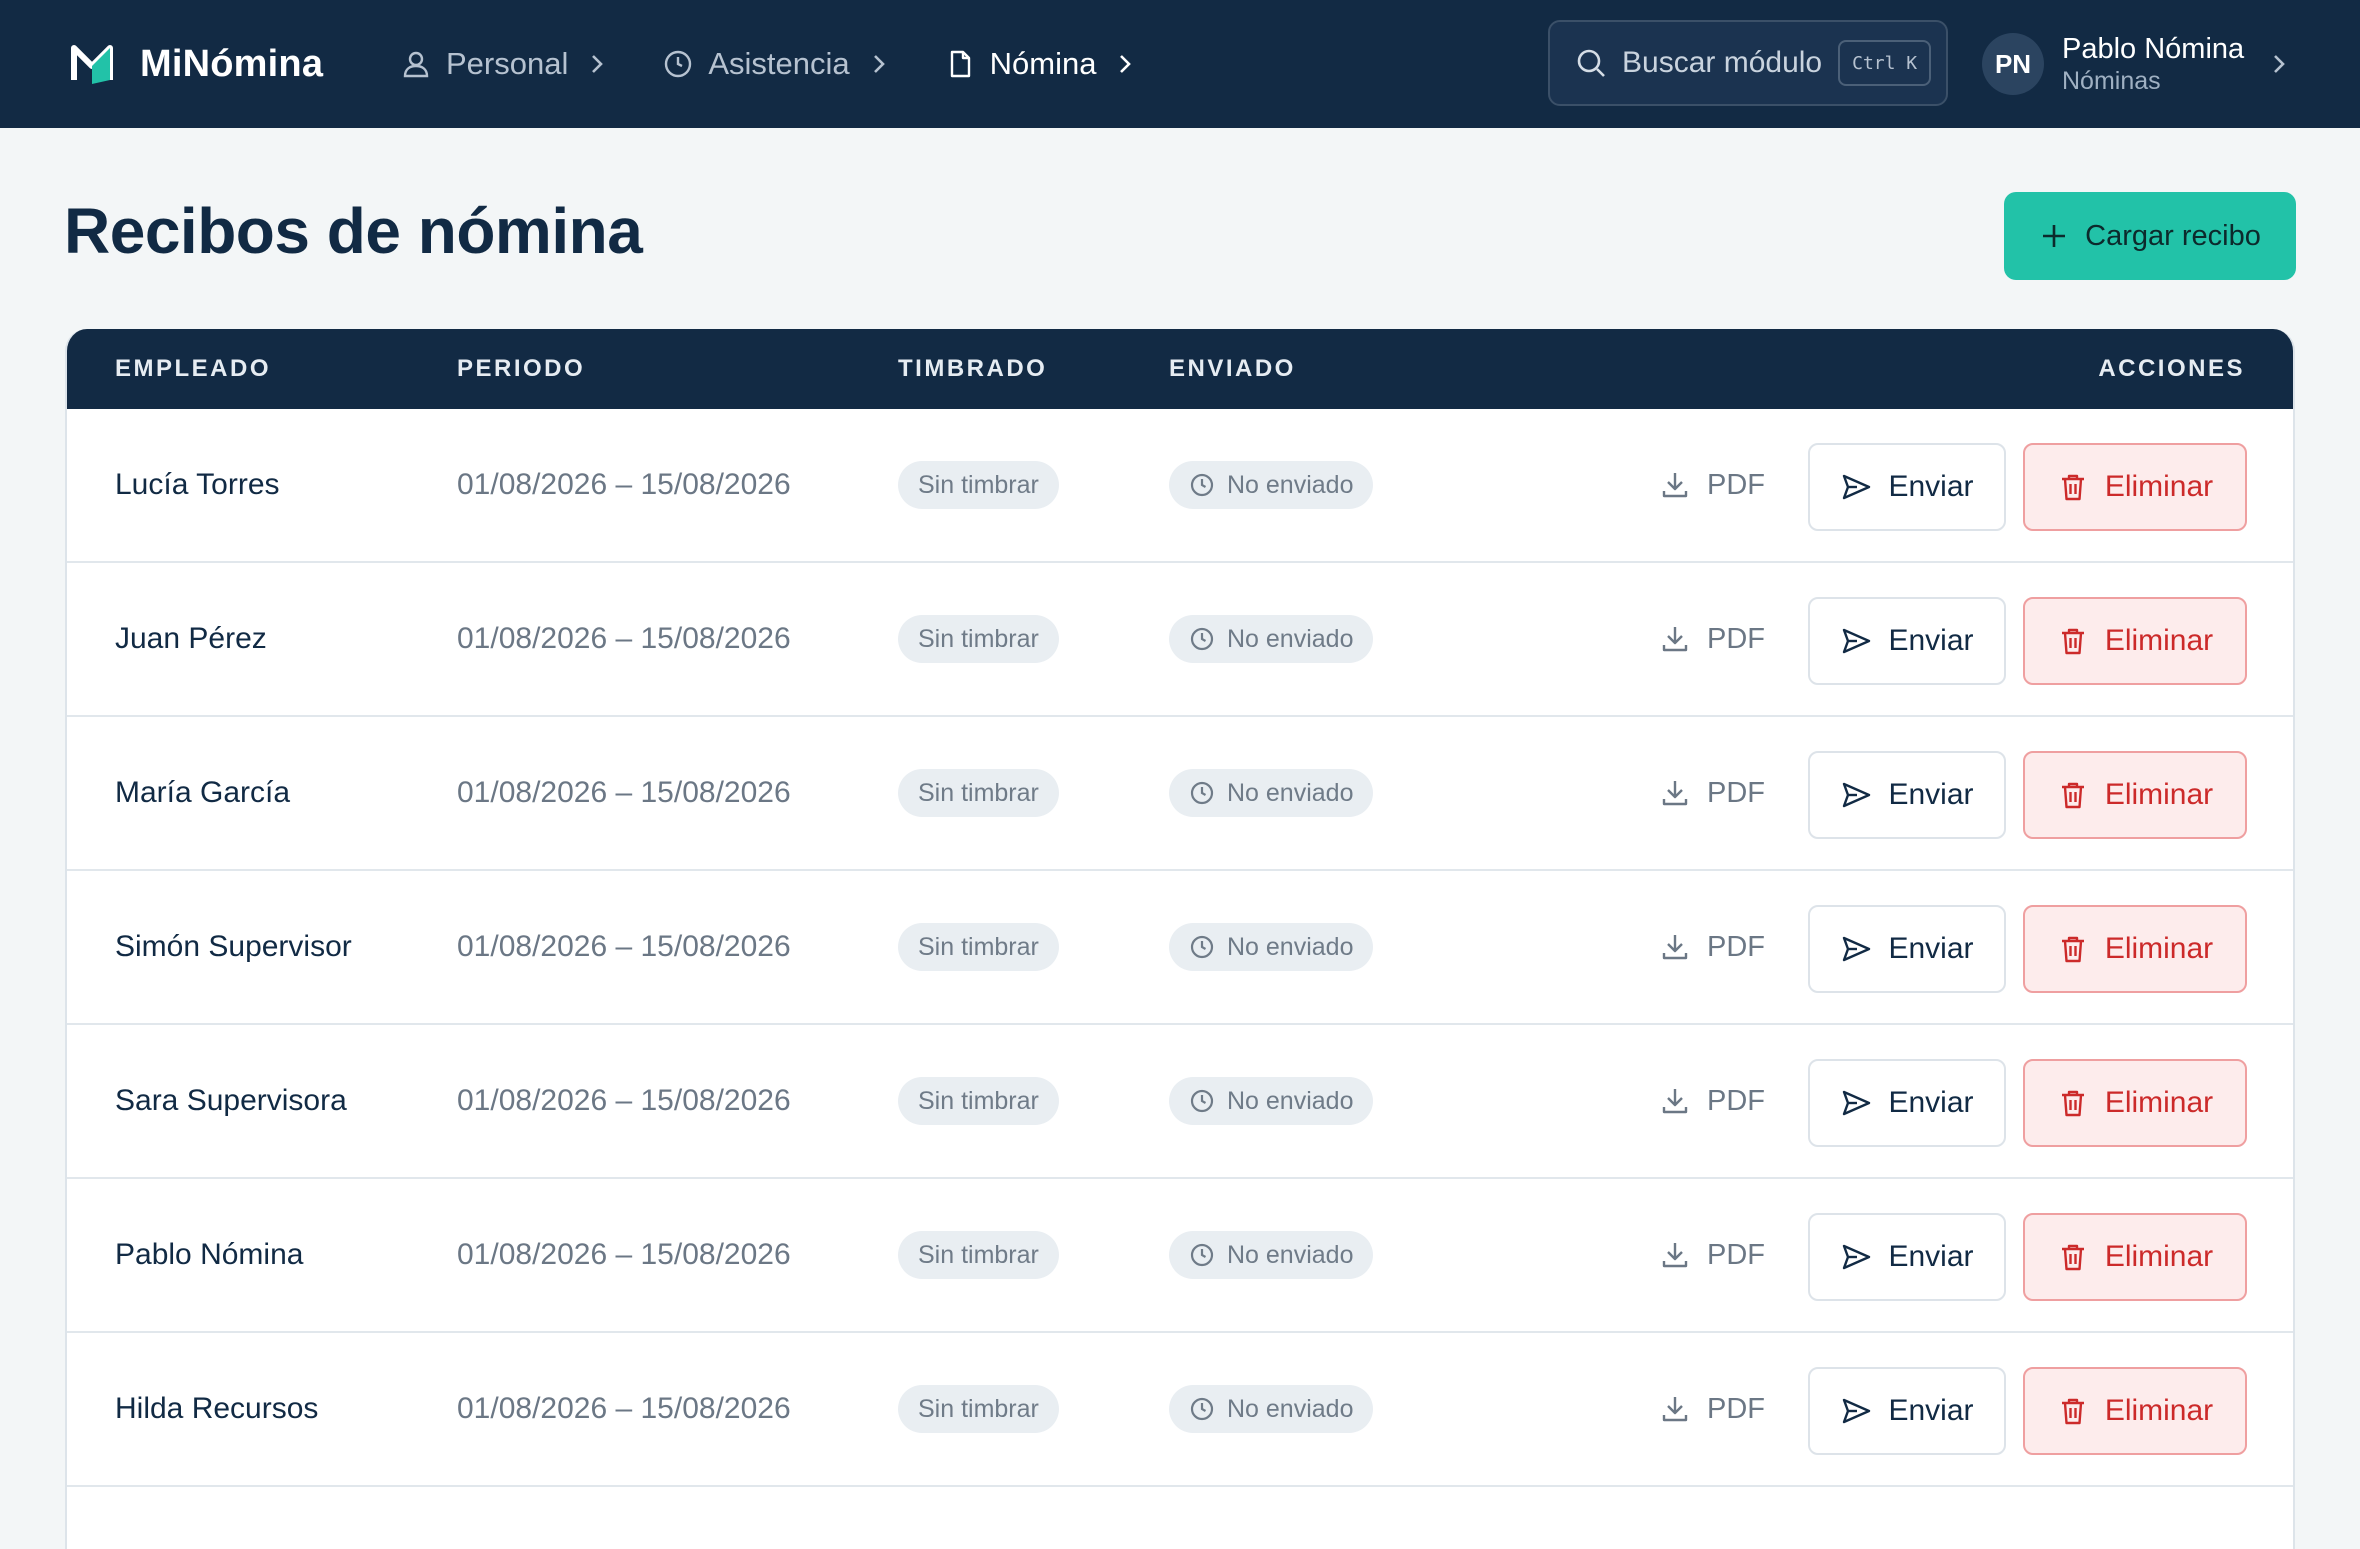 The width and height of the screenshot is (2360, 1549). What do you see at coordinates (196, 64) in the screenshot?
I see `brand: MiNómina` at bounding box center [196, 64].